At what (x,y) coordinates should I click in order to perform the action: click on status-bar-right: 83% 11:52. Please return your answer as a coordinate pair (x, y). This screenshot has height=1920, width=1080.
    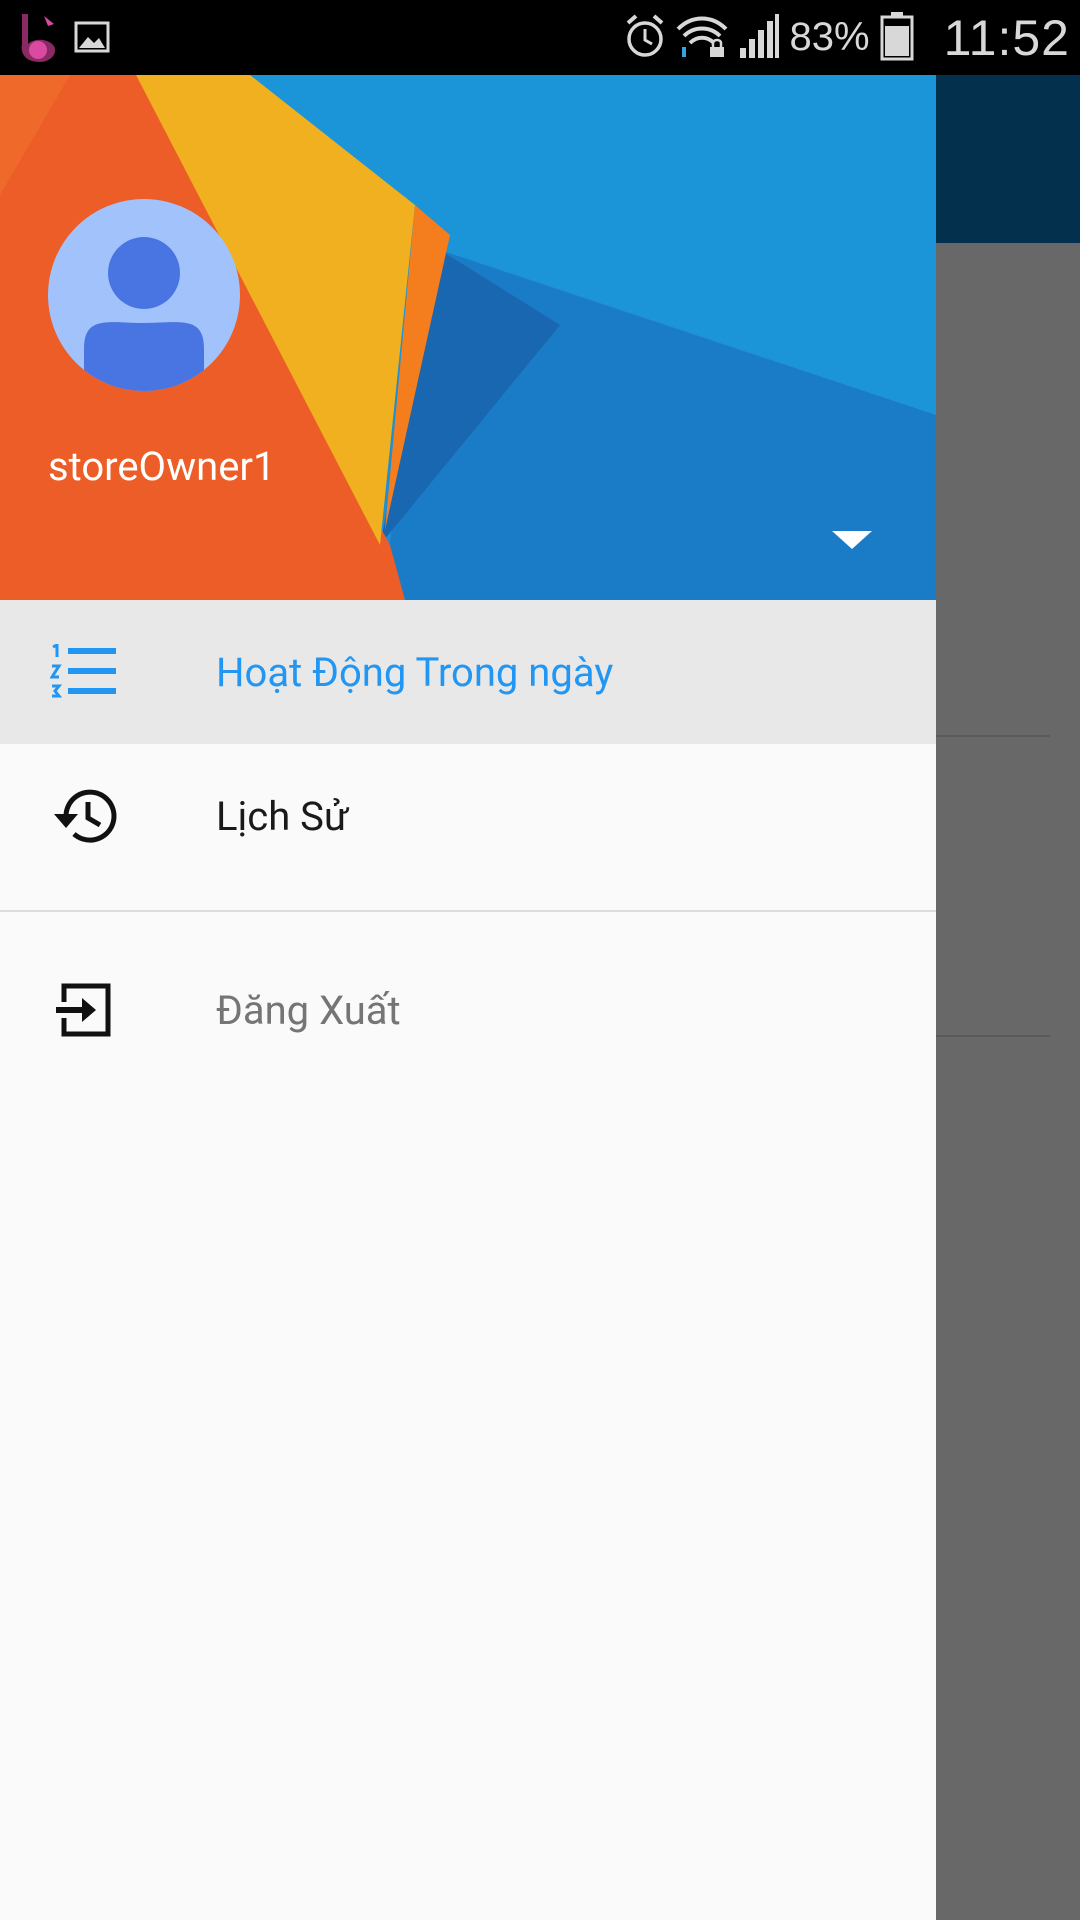
    Looking at the image, I should click on (847, 37).